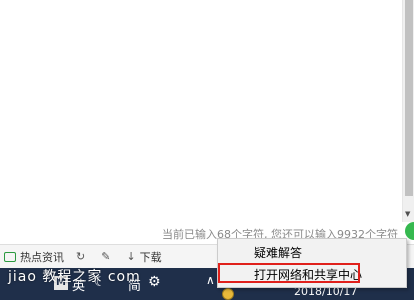 This screenshot has height=300, width=414. What do you see at coordinates (228, 294) in the screenshot?
I see `network-warning-icon` at bounding box center [228, 294].